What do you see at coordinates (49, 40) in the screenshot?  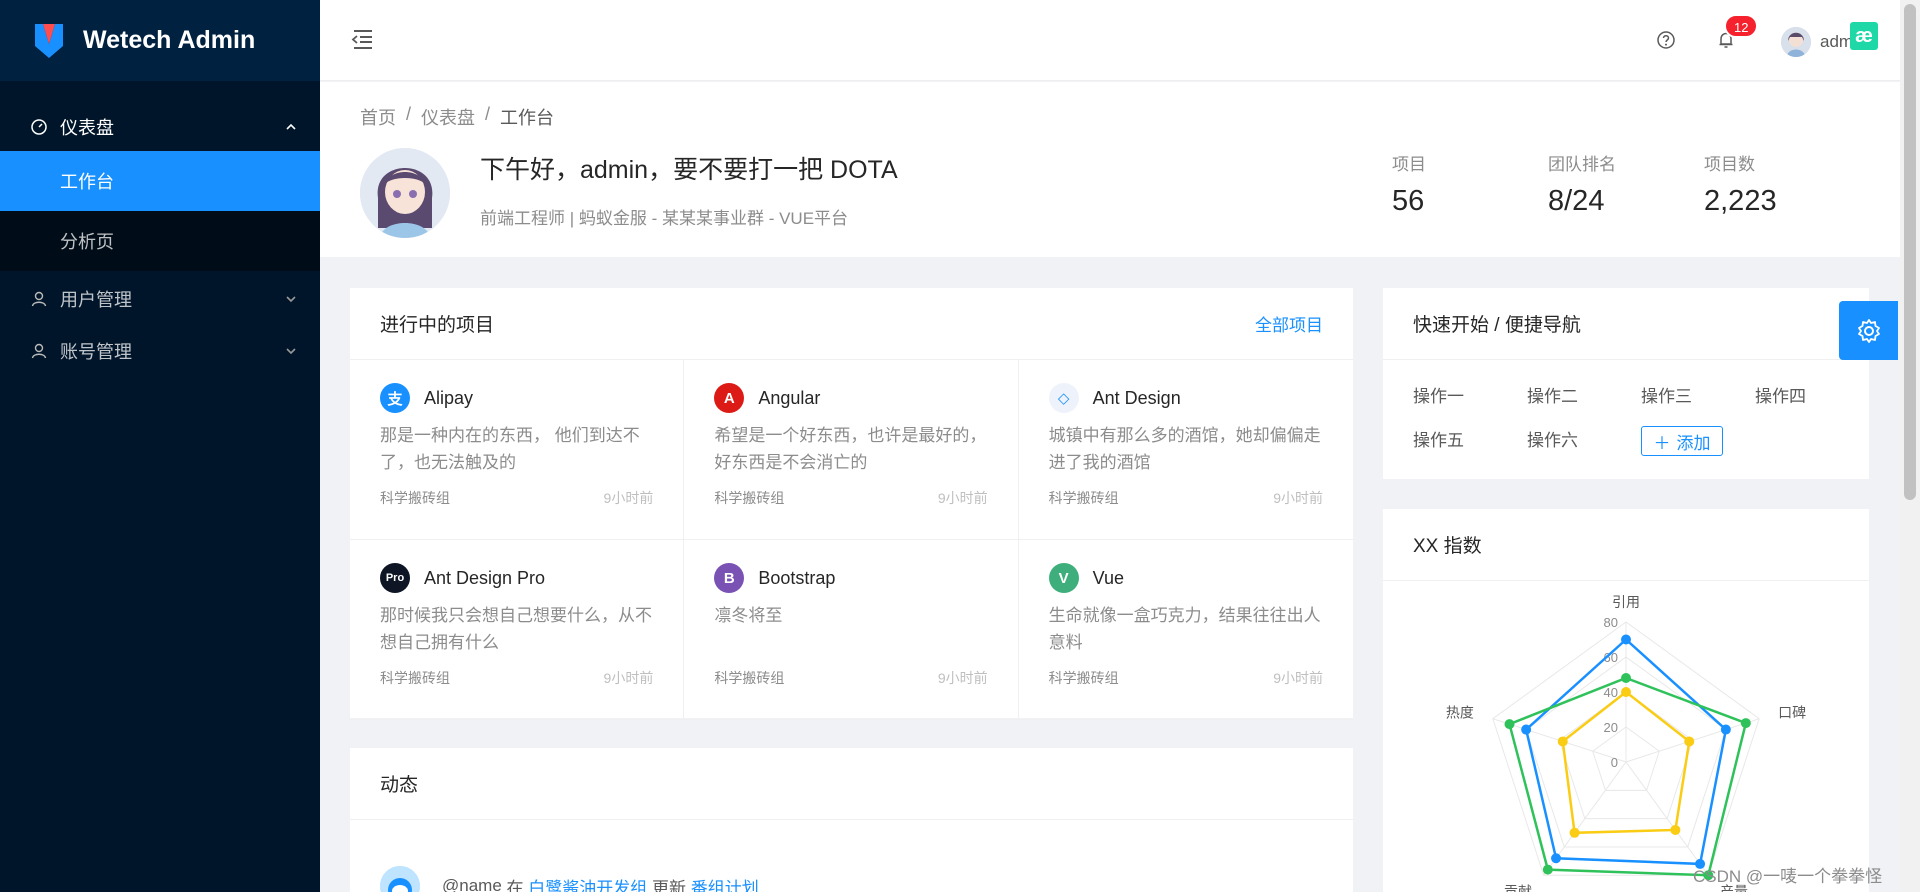 I see `logo-icon` at bounding box center [49, 40].